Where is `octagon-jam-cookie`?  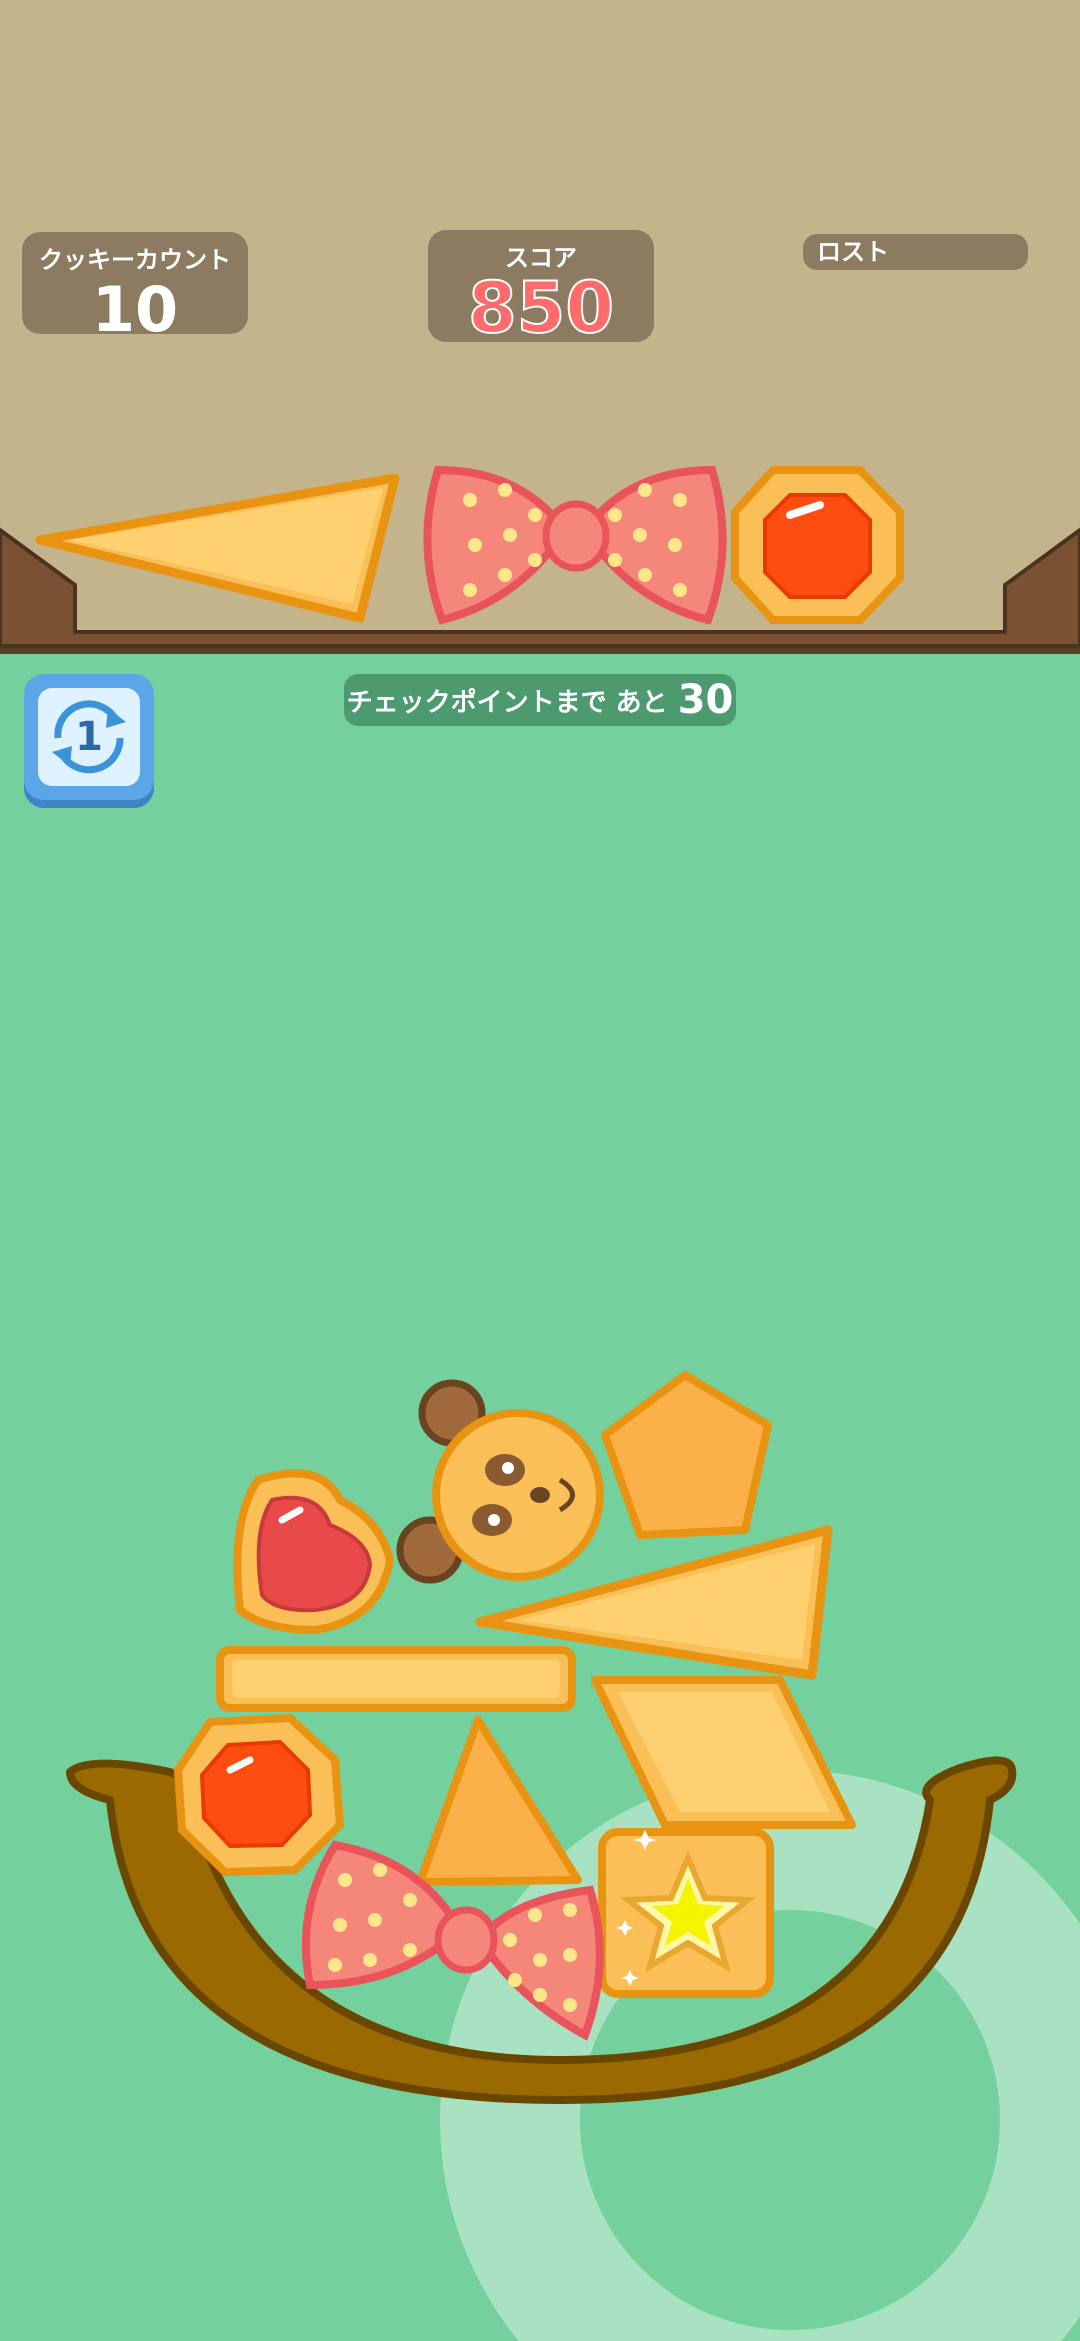
octagon-jam-cookie is located at coordinates (259, 1795).